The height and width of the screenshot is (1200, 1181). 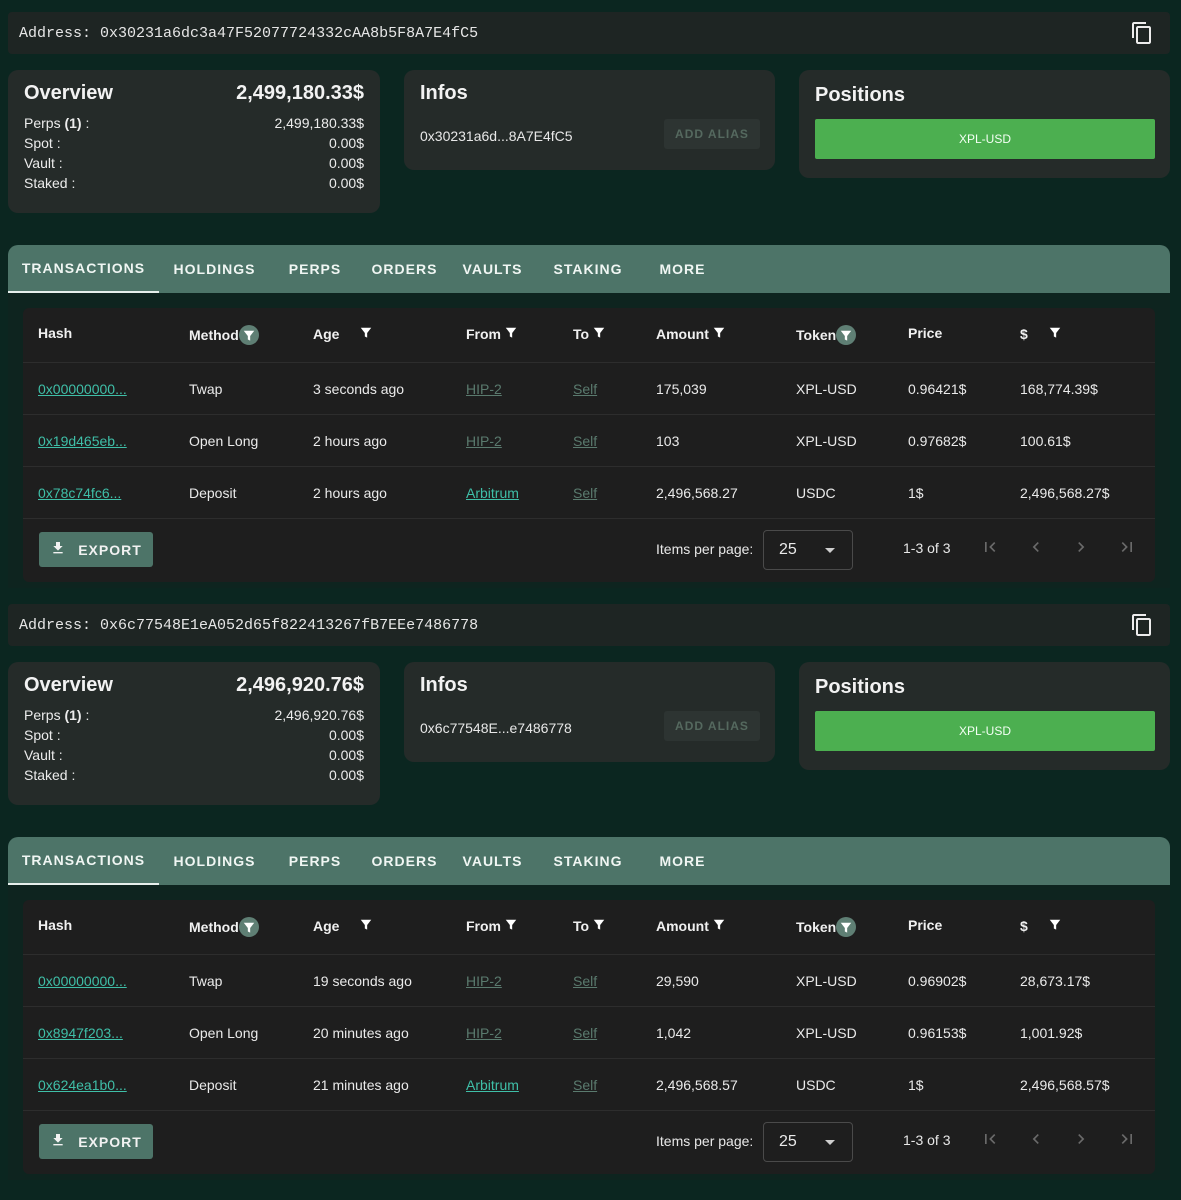 What do you see at coordinates (50, 775) in the screenshot?
I see `staked-label: Staked :` at bounding box center [50, 775].